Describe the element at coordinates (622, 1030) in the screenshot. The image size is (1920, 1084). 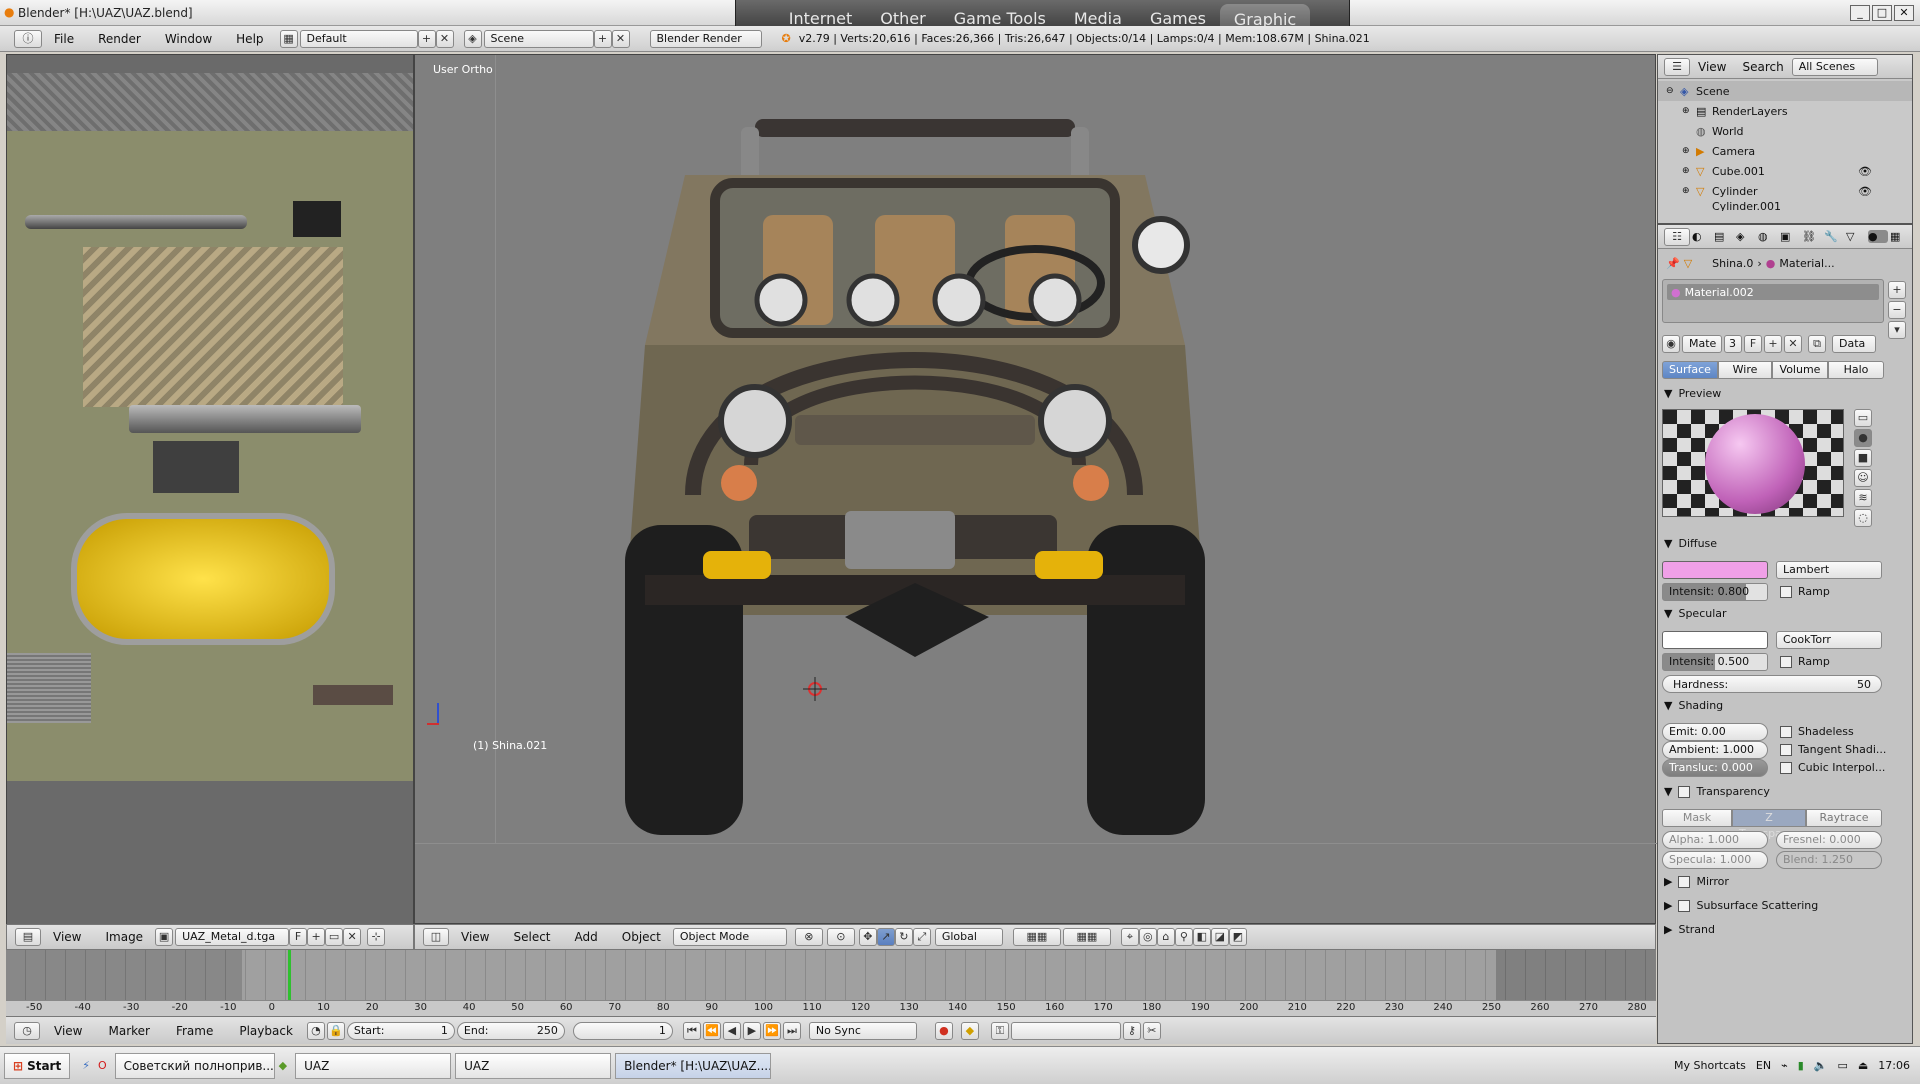
I see `current-frame-field: 1` at that location.